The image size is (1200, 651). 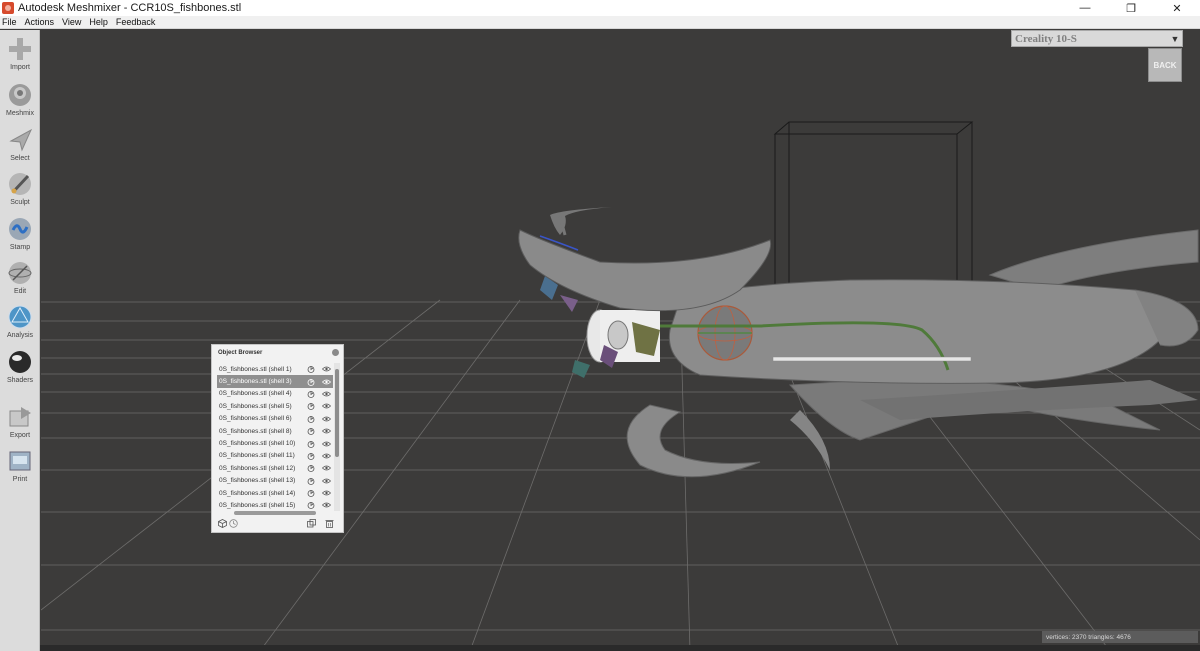 I want to click on object-name: 0S_fishbones.stl (shell 6), so click(x=255, y=419).